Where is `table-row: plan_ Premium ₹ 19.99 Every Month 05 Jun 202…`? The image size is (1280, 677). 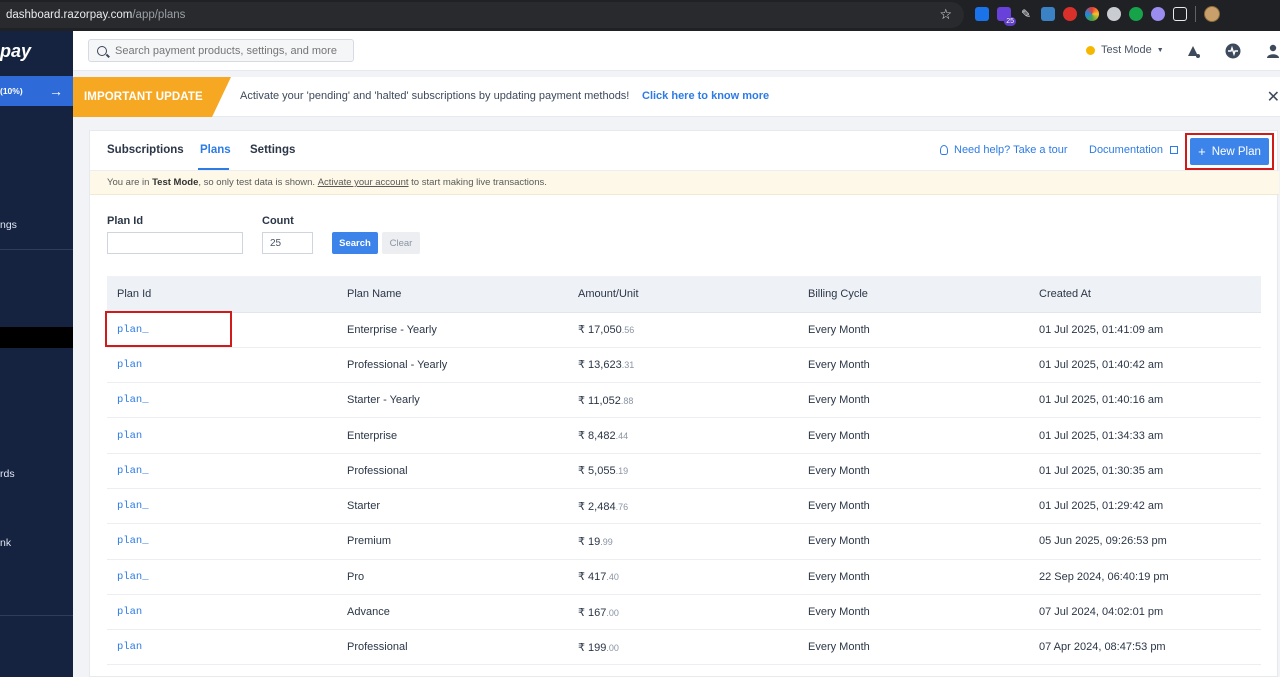
table-row: plan_ Premium ₹ 19.99 Every Month 05 Jun 202… is located at coordinates (684, 541).